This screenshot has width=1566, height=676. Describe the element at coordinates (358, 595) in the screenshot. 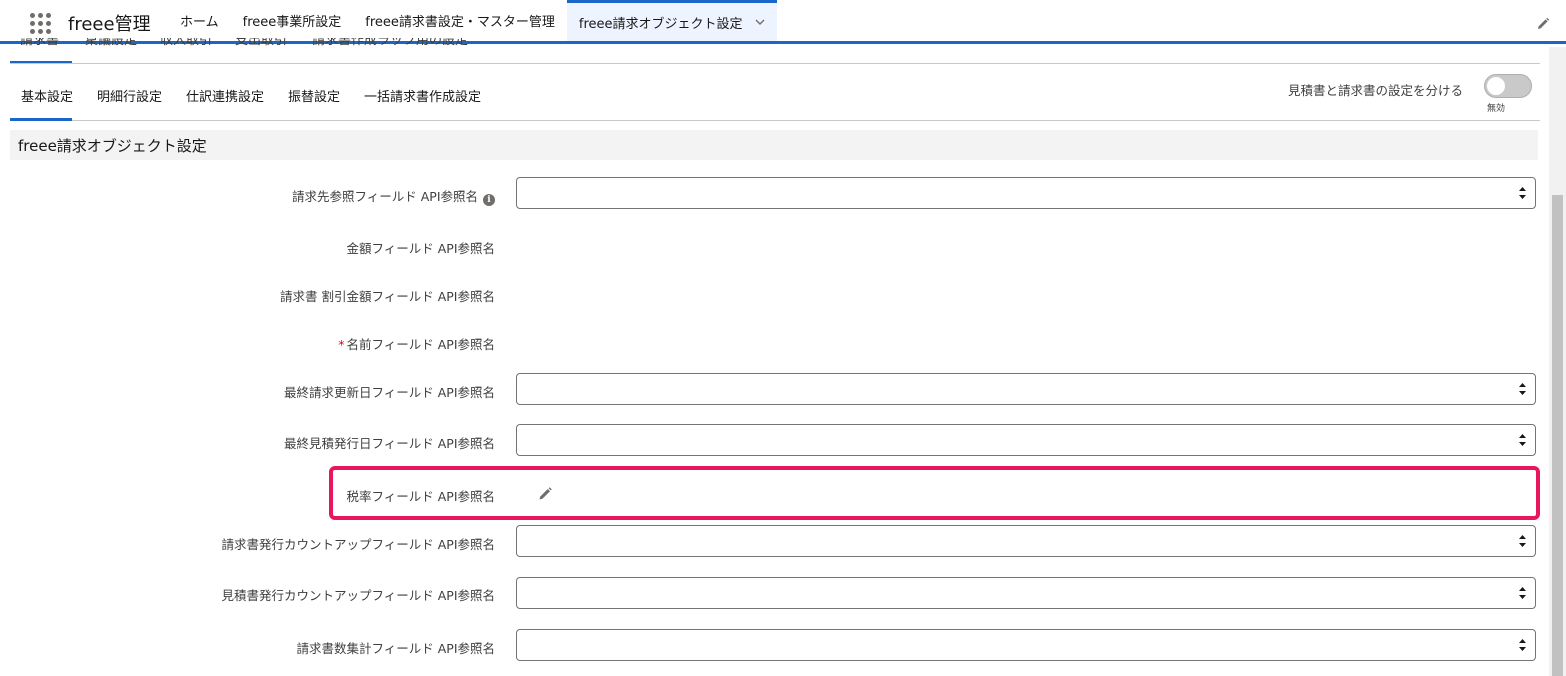

I see `field-label-quote-countup: 見積書発行カウントアップフィールド API参照名` at that location.